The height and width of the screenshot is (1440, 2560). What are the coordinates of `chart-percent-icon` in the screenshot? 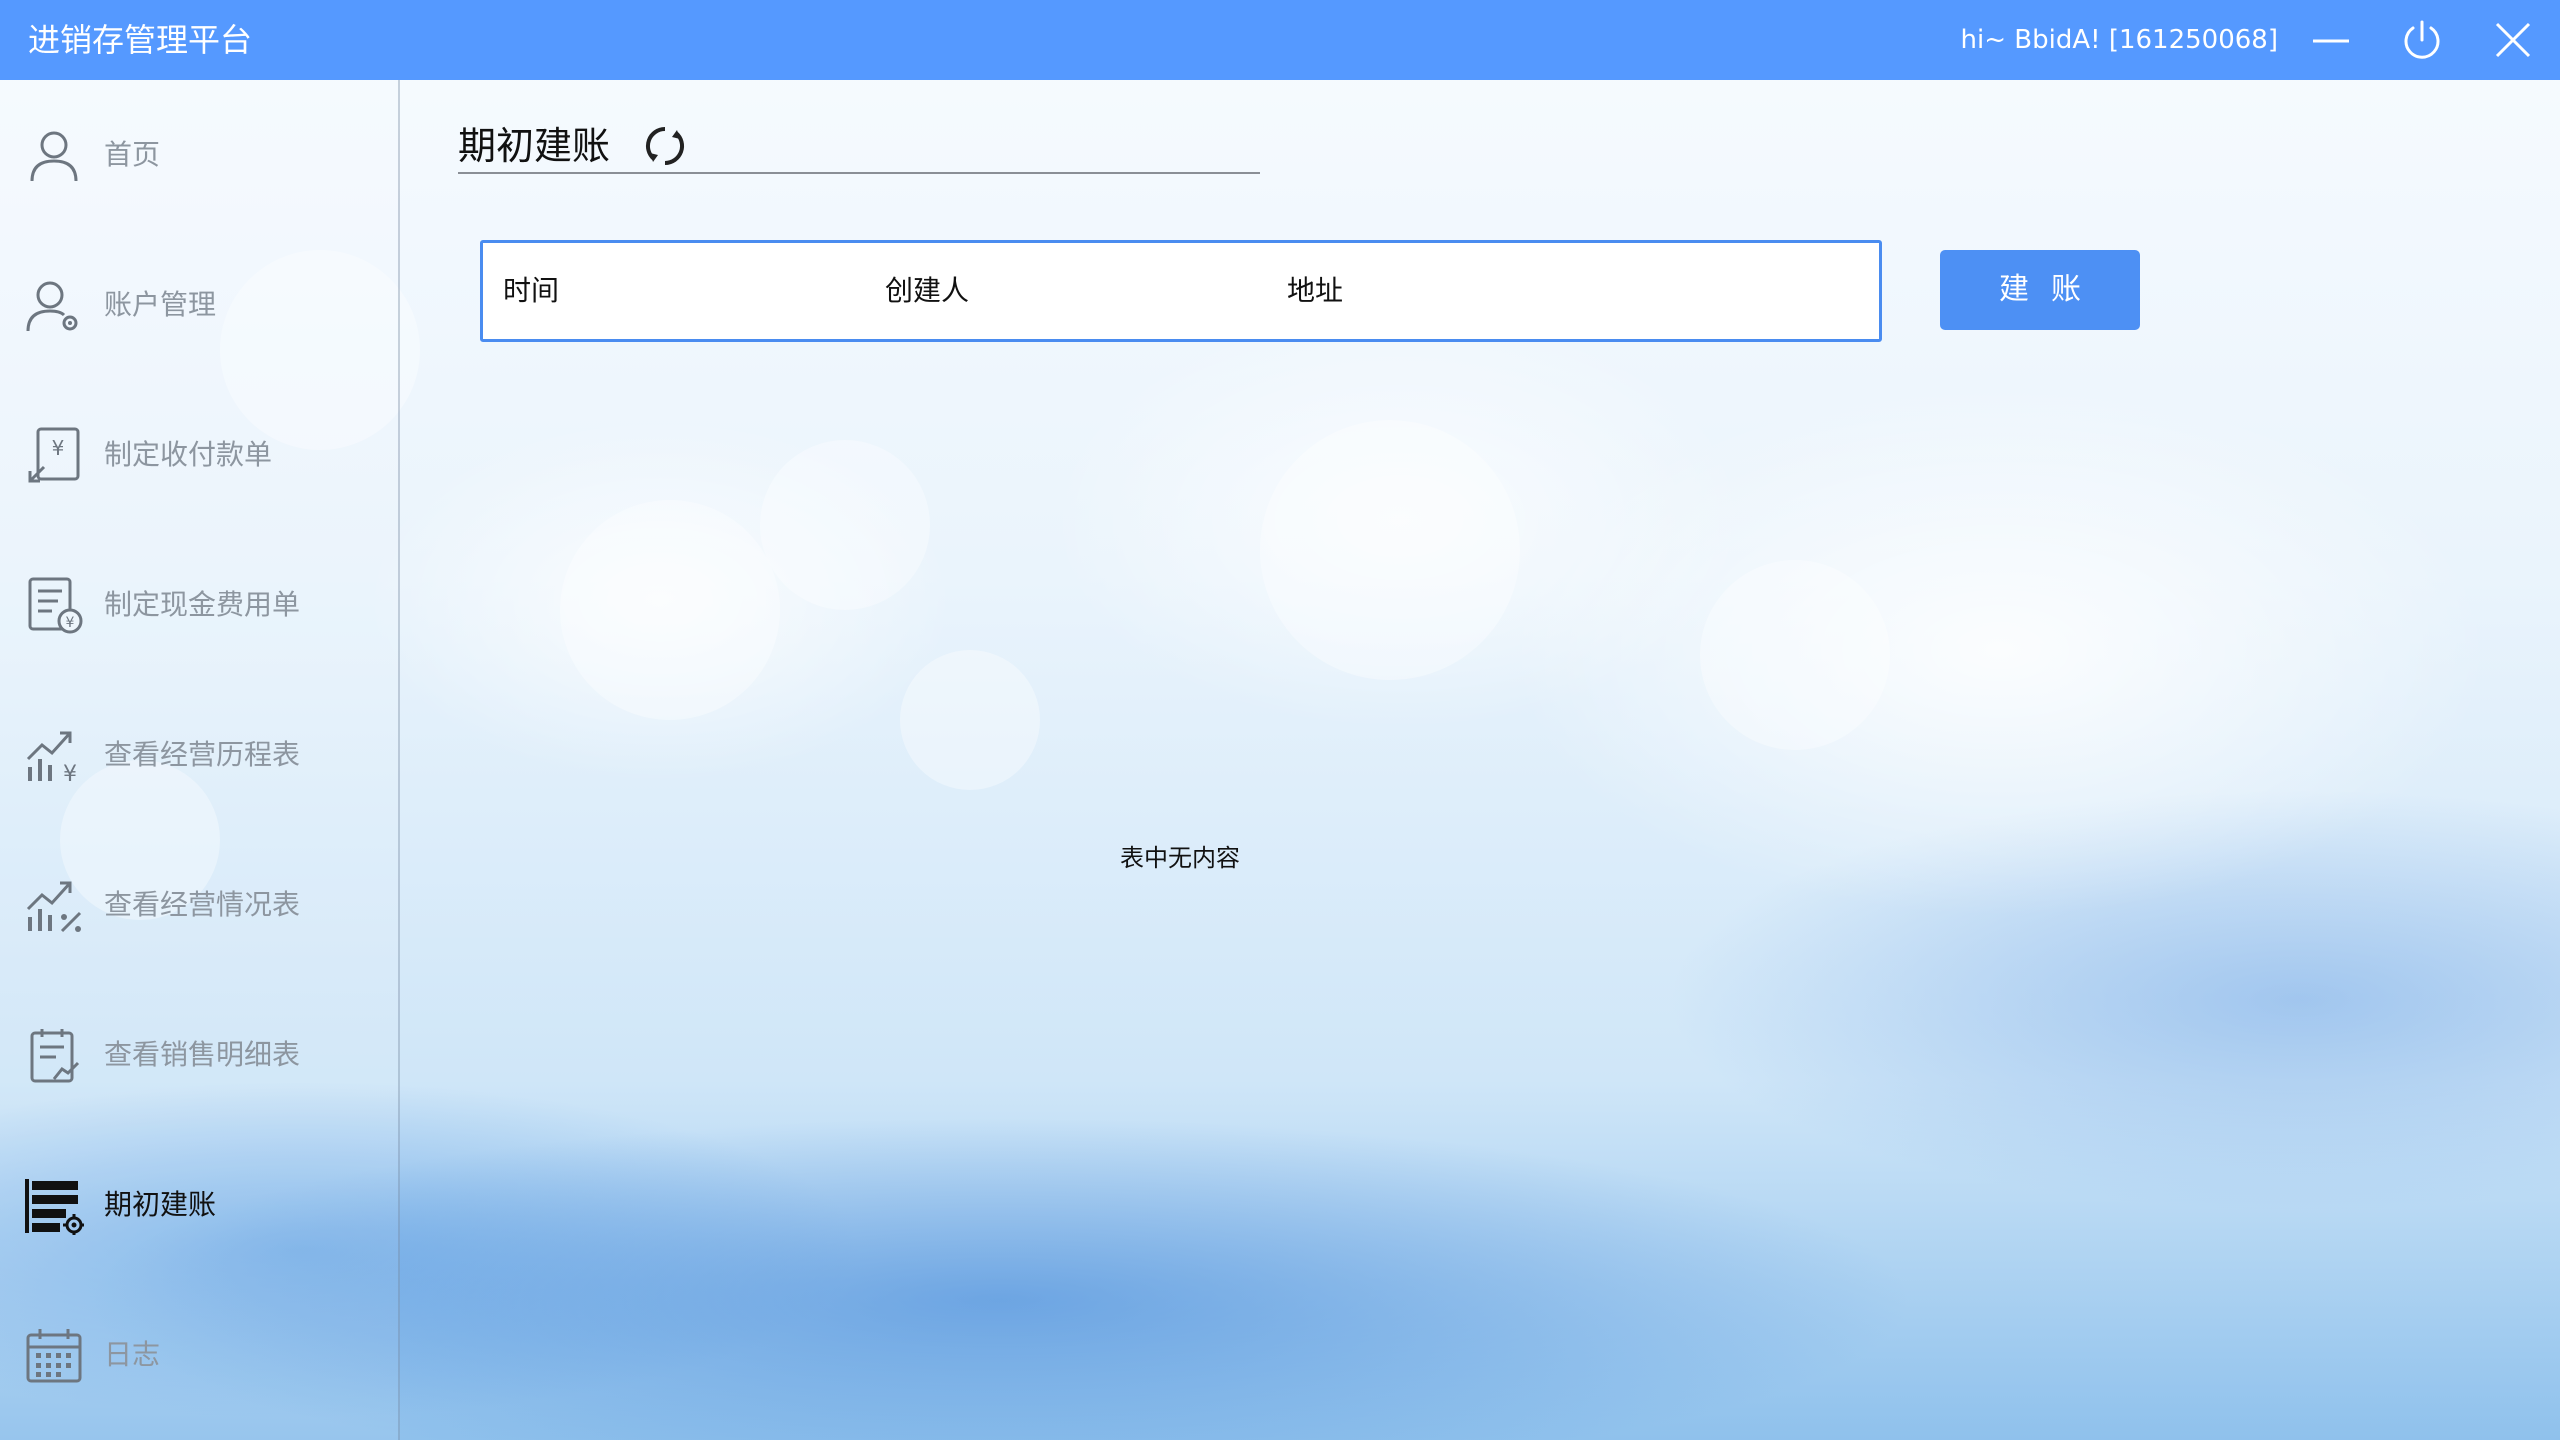 It's located at (54, 905).